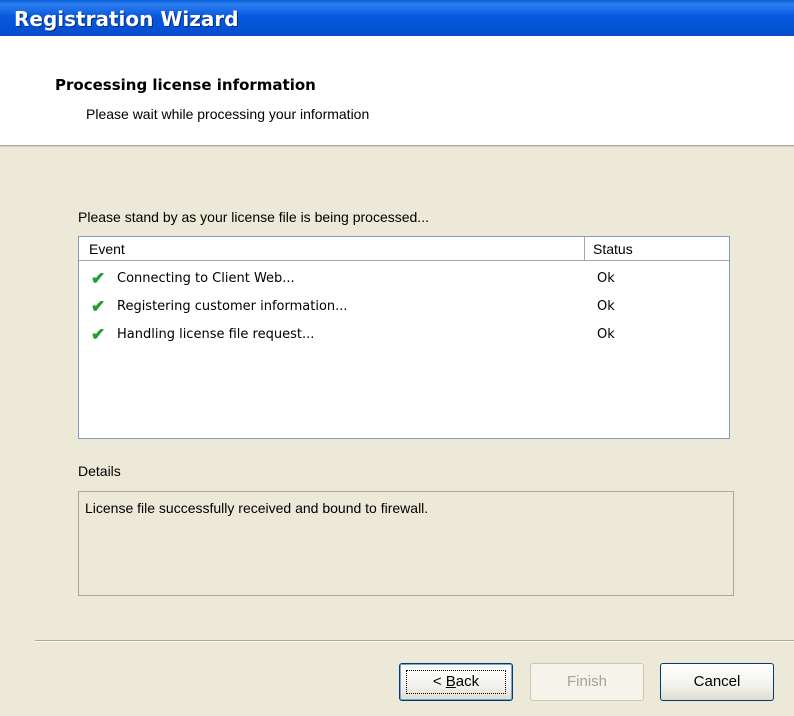  What do you see at coordinates (332, 249) in the screenshot?
I see `column-header-event: Event` at bounding box center [332, 249].